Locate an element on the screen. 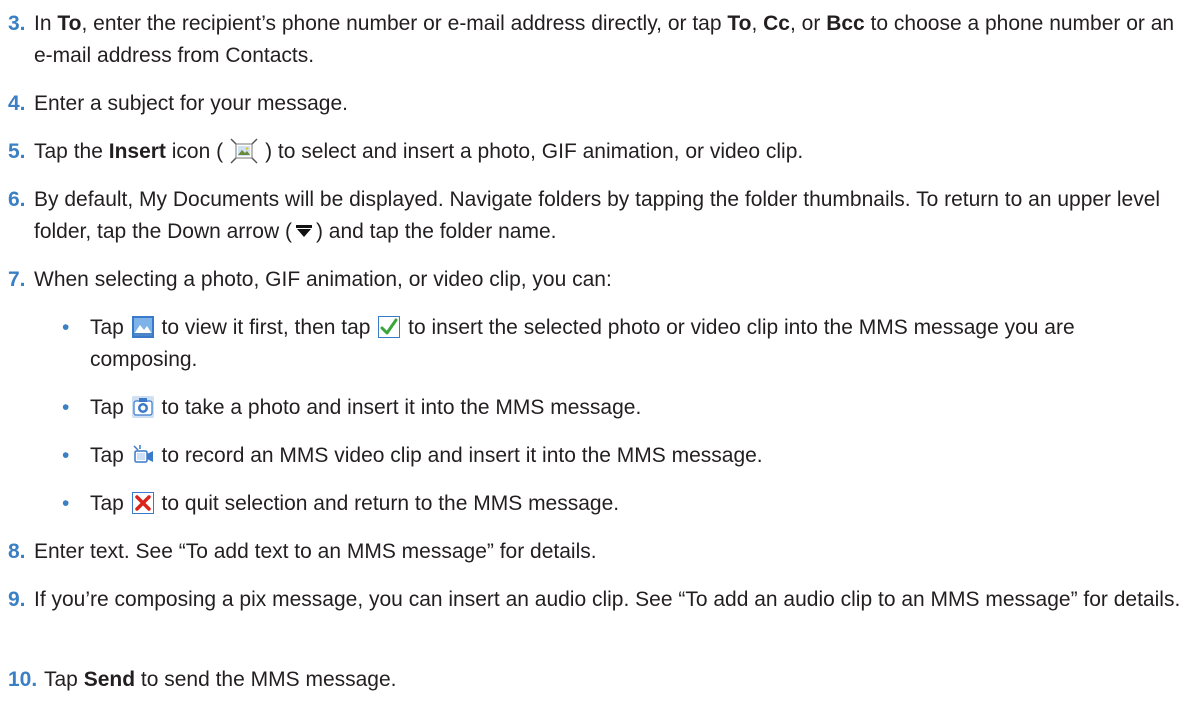 This screenshot has width=1194, height=704. step-number: 7. is located at coordinates (17, 279).